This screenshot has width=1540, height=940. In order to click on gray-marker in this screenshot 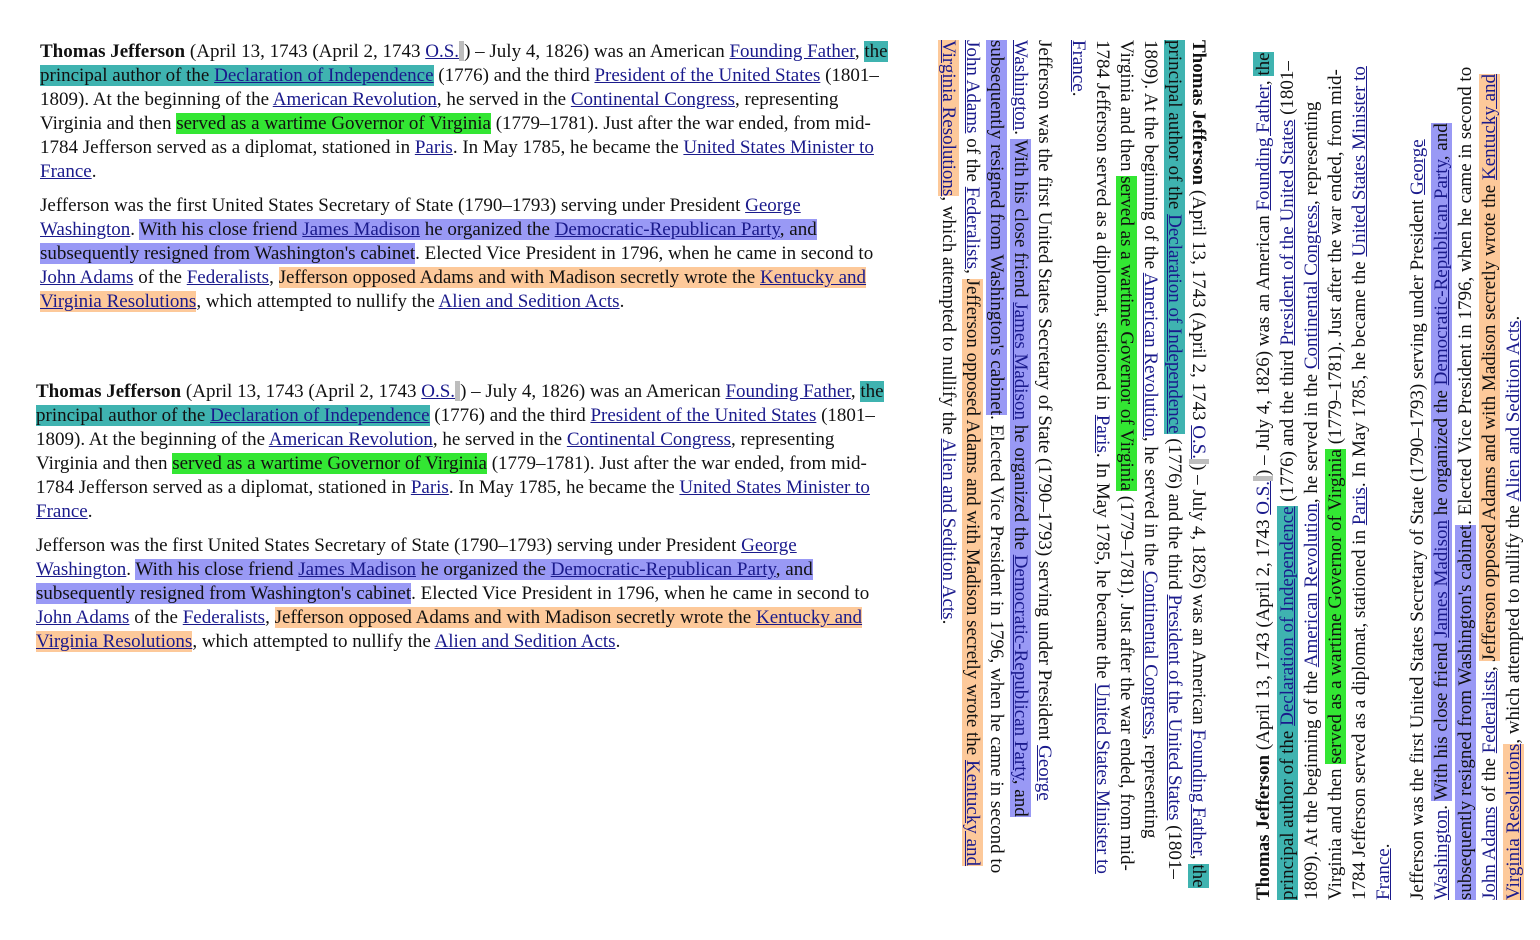, I will do `click(1263, 478)`.